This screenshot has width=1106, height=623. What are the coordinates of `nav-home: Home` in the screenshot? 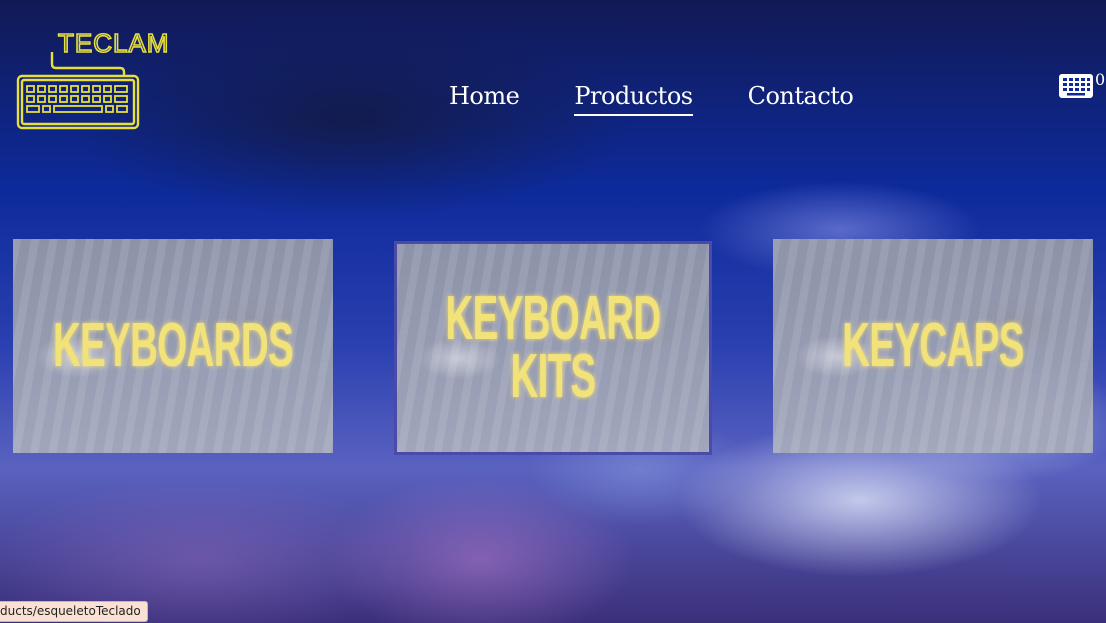 It's located at (484, 98).